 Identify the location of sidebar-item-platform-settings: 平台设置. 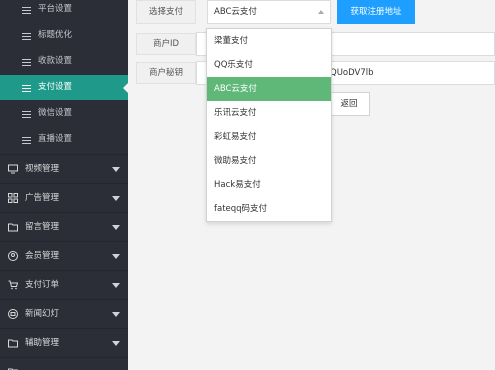
(64, 11).